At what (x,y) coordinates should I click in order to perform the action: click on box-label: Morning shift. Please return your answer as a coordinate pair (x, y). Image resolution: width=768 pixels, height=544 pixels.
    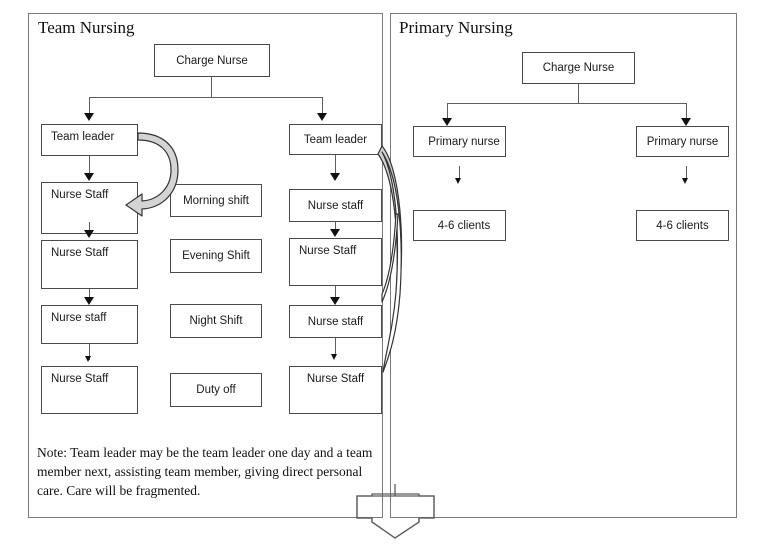
    Looking at the image, I should click on (216, 200).